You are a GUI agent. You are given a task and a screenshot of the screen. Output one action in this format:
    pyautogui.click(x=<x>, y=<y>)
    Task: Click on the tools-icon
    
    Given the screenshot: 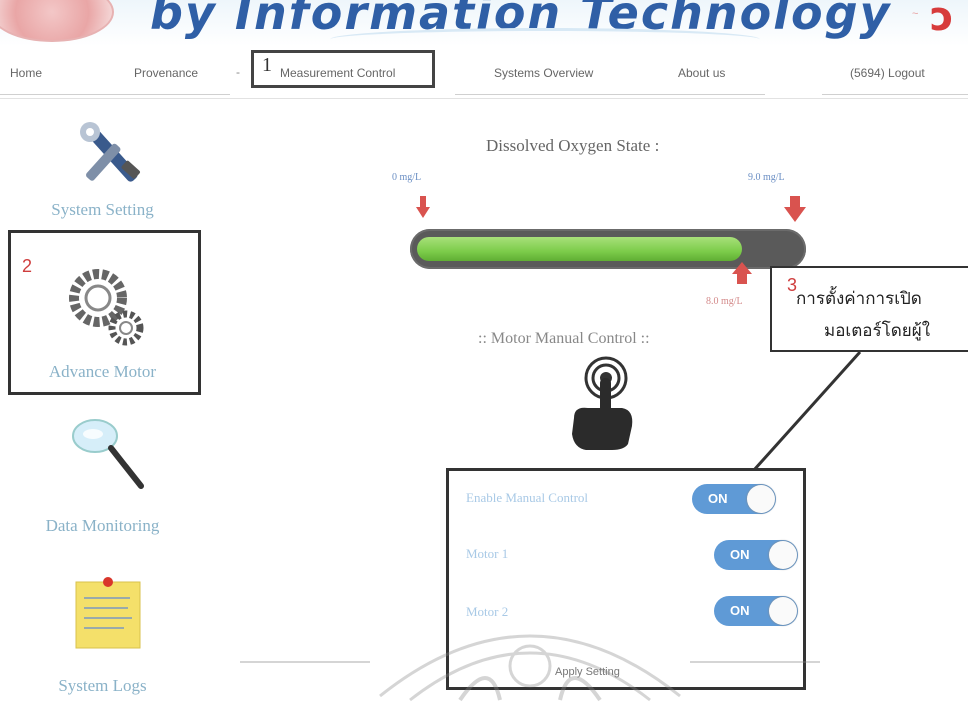 What is the action you would take?
    pyautogui.click(x=110, y=152)
    